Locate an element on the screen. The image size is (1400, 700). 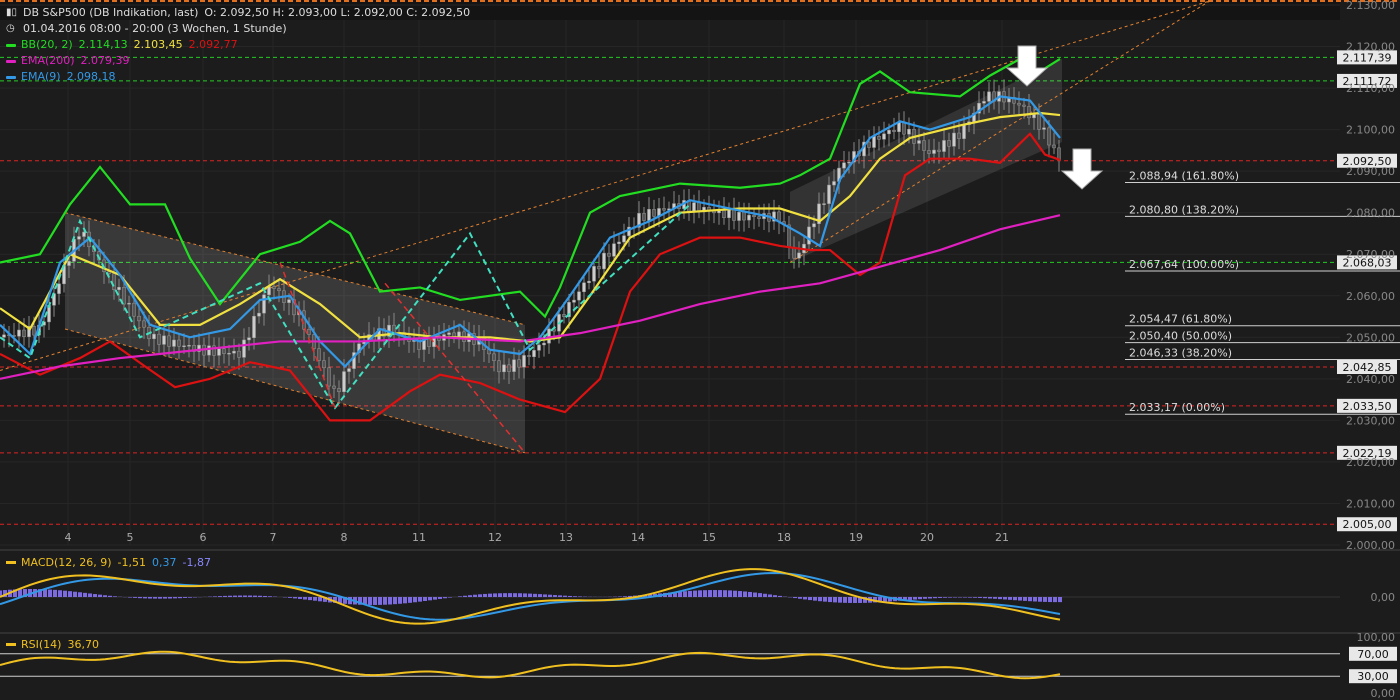
x-tick-label: 20 is located at coordinates (927, 537).